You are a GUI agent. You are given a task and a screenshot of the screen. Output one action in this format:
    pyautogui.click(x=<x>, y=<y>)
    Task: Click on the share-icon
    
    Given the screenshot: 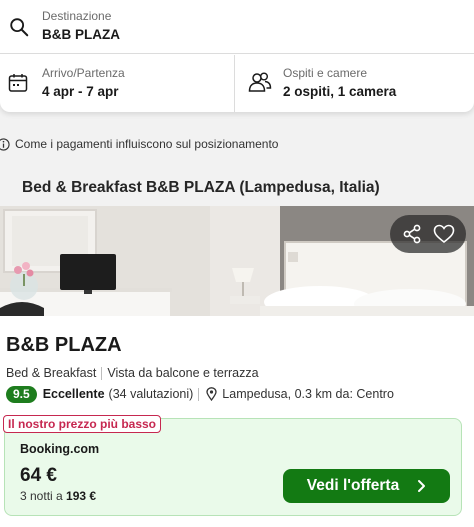 What is the action you would take?
    pyautogui.click(x=412, y=234)
    